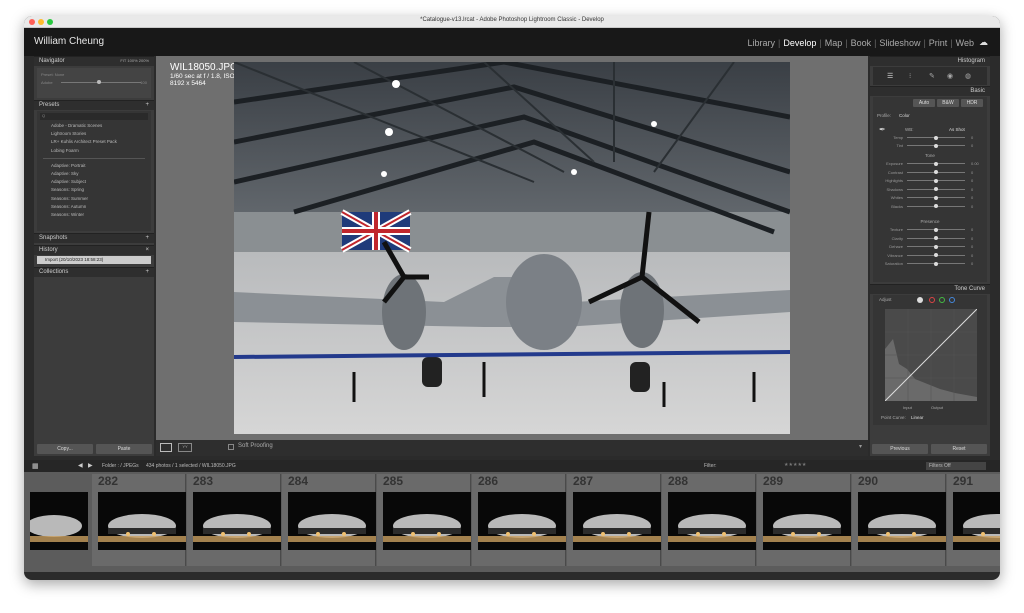 The height and width of the screenshot is (613, 1024). Describe the element at coordinates (94, 250) in the screenshot. I see `history-header: History ×` at that location.